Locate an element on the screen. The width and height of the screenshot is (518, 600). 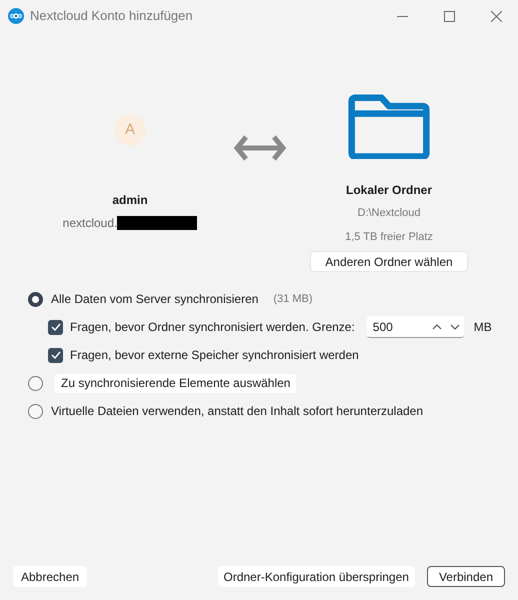
server-address: nextcloud. is located at coordinates (90, 223).